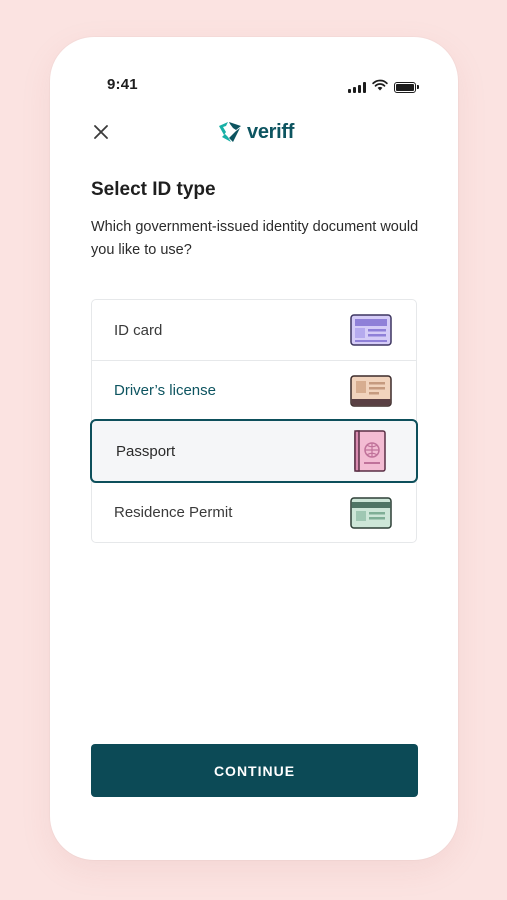  What do you see at coordinates (271, 131) in the screenshot?
I see `logo-text: veriff` at bounding box center [271, 131].